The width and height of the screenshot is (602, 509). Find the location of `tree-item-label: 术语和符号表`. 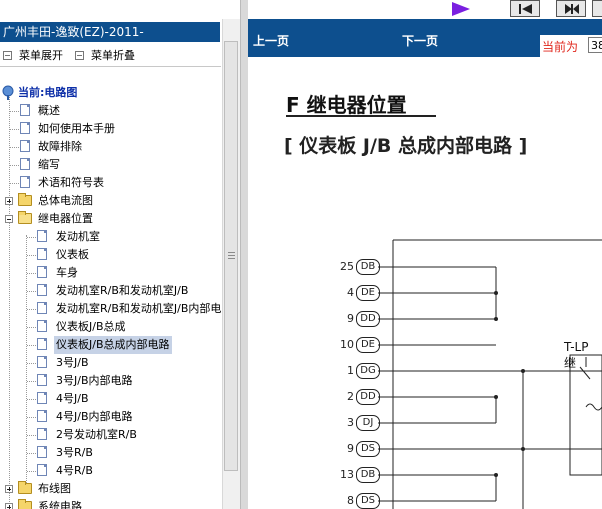

tree-item-label: 术语和符号表 is located at coordinates (71, 182).